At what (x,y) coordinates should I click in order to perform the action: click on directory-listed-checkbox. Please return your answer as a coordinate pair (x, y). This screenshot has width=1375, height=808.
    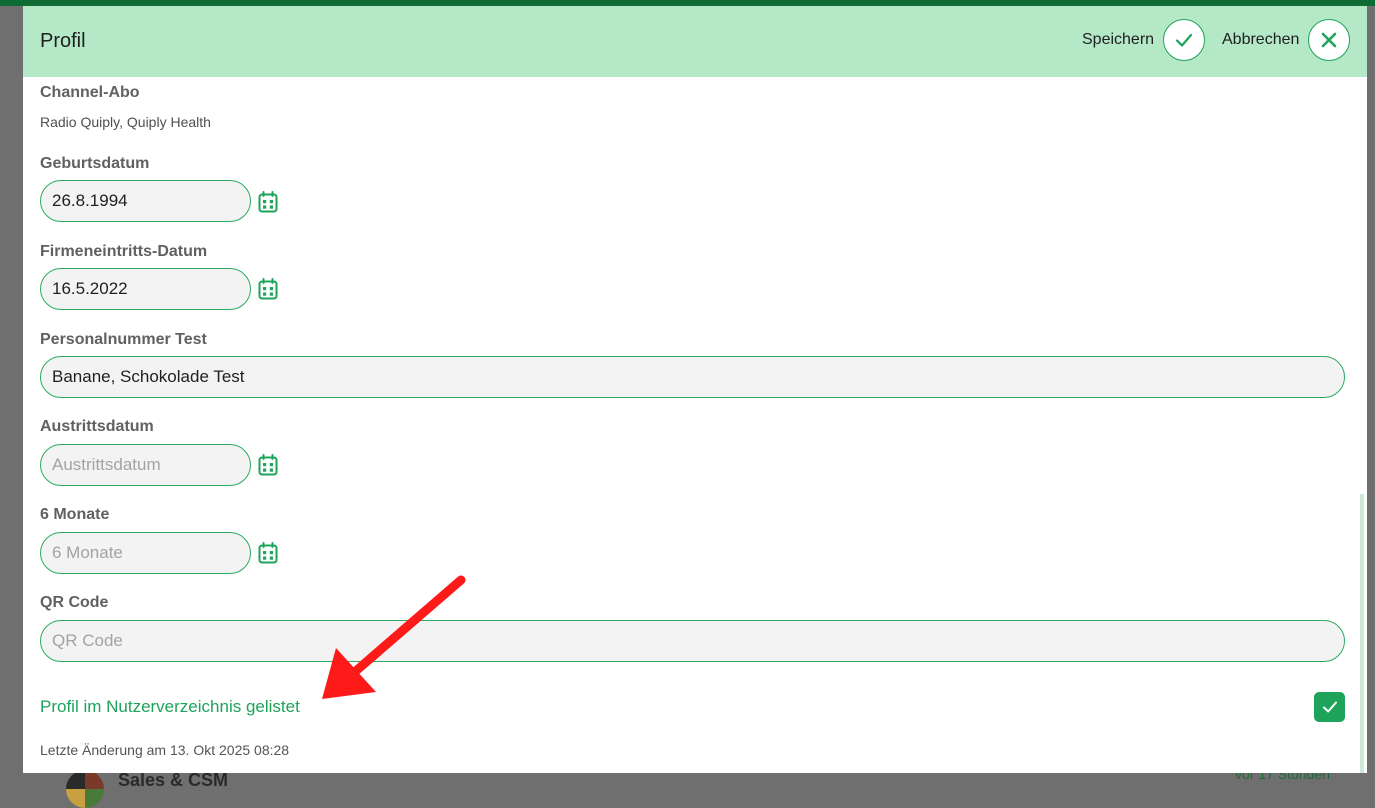
    Looking at the image, I should click on (1329, 707).